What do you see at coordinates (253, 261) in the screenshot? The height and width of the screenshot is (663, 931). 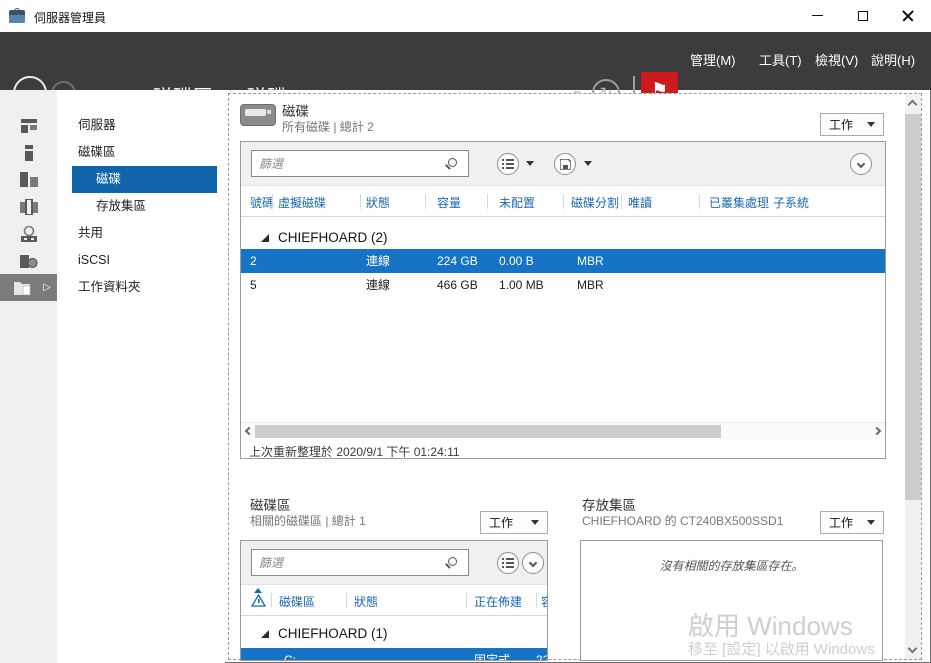 I see `cell-number: 2` at bounding box center [253, 261].